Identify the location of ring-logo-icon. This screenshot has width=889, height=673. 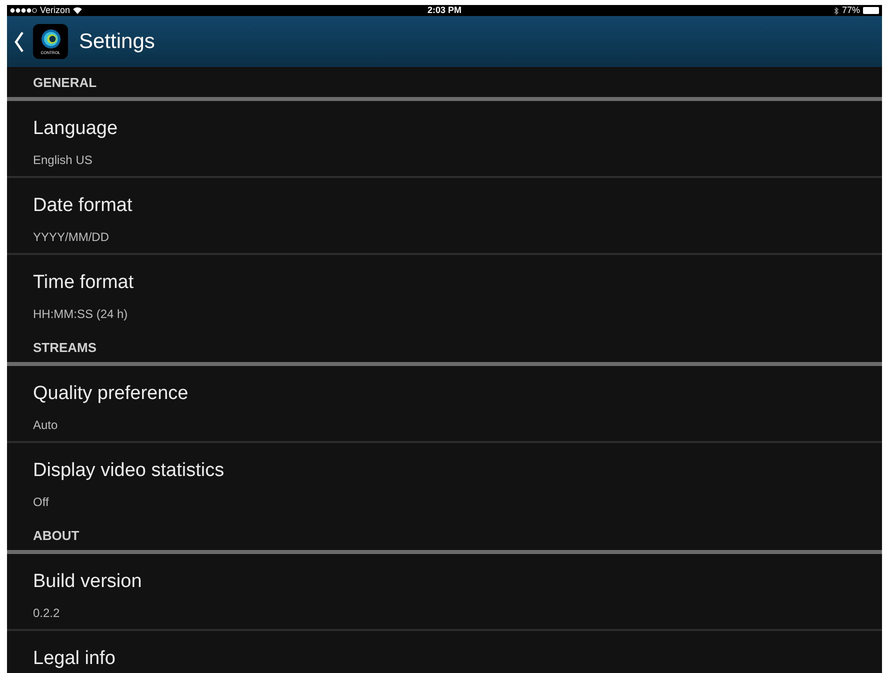
(51, 39).